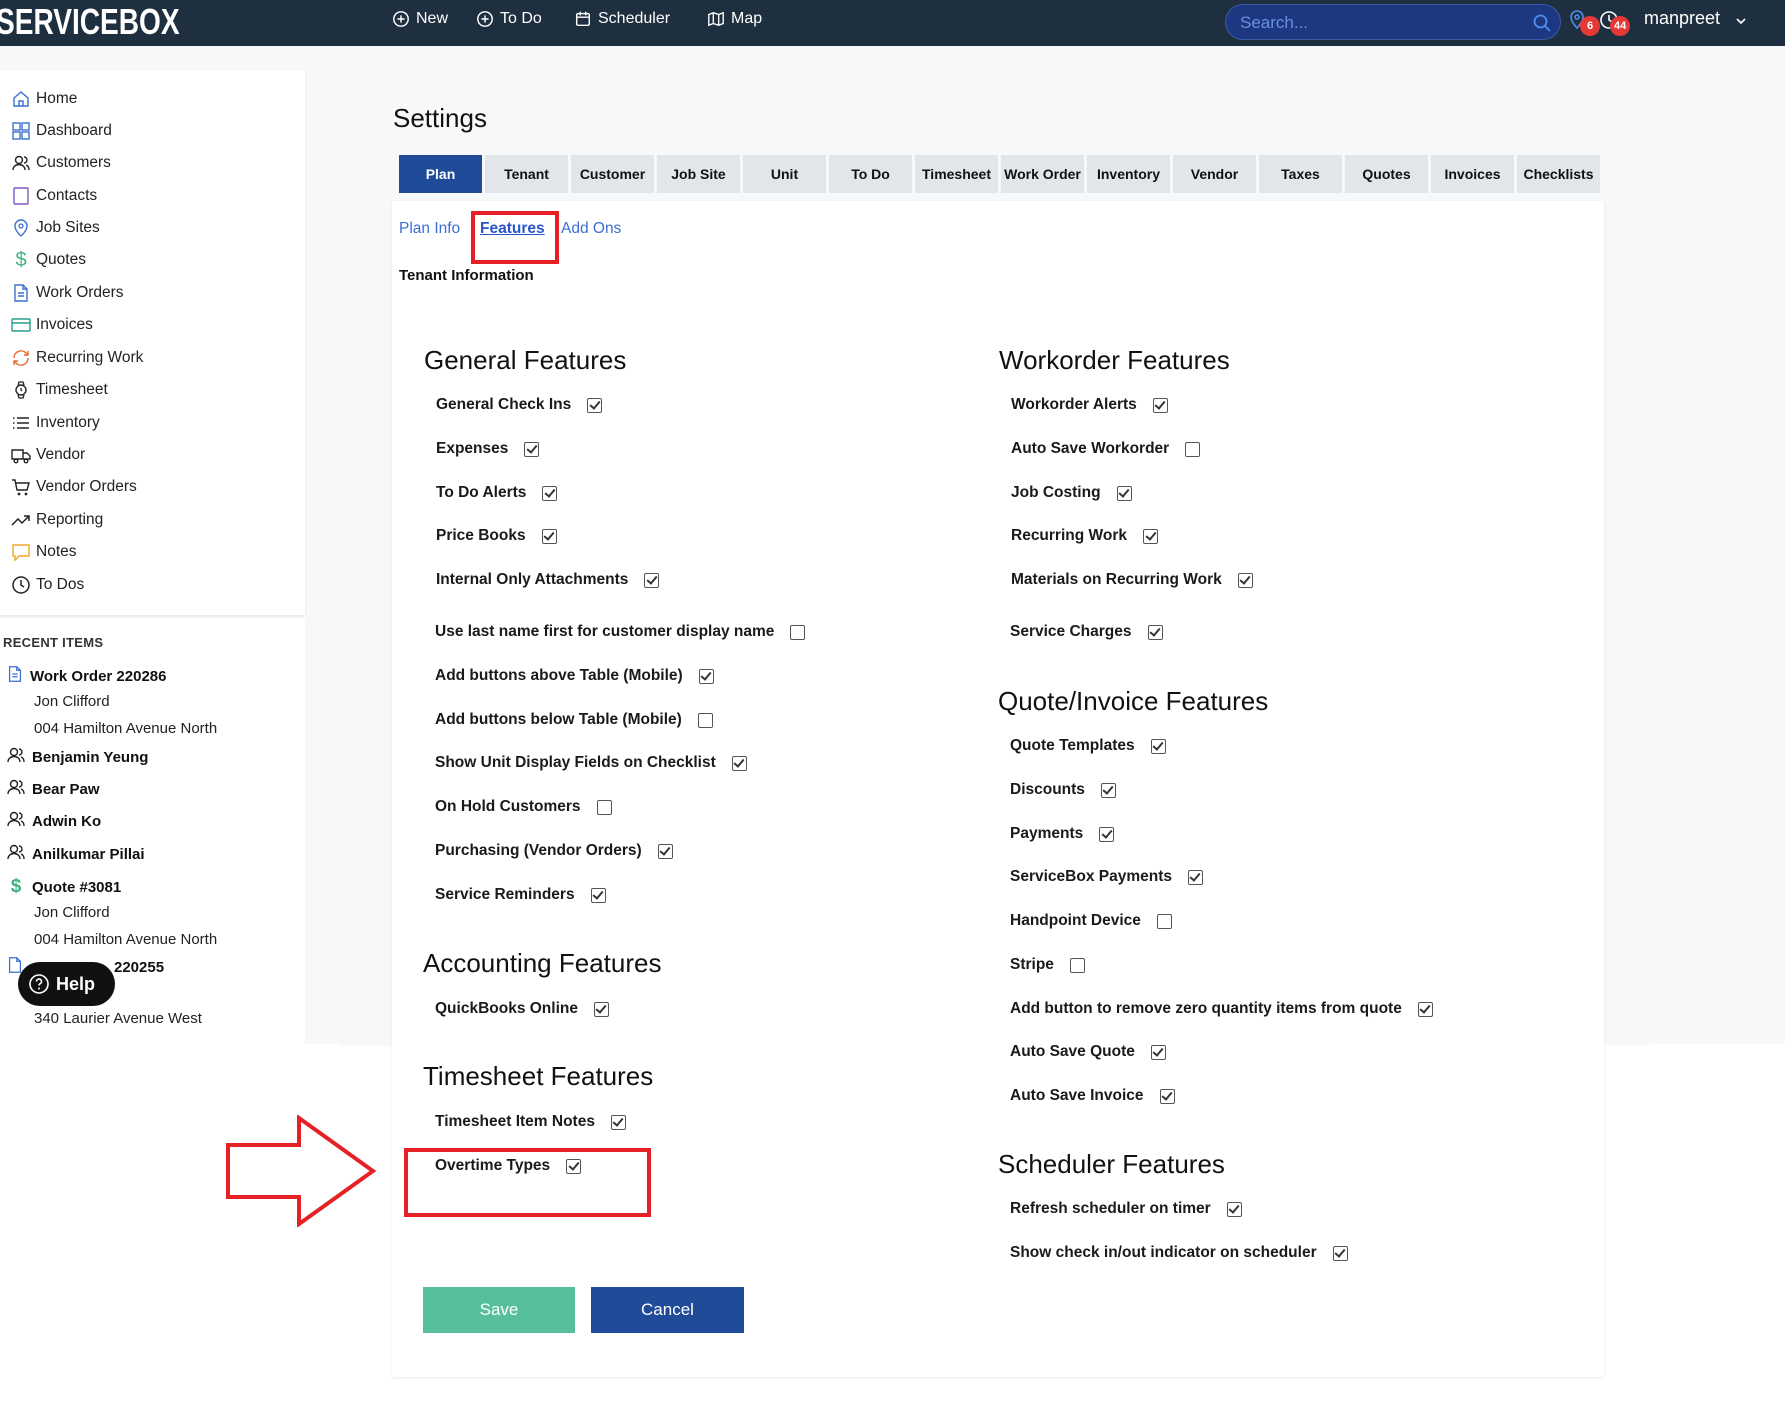 The width and height of the screenshot is (1785, 1417). I want to click on todo-button: To Do, so click(509, 19).